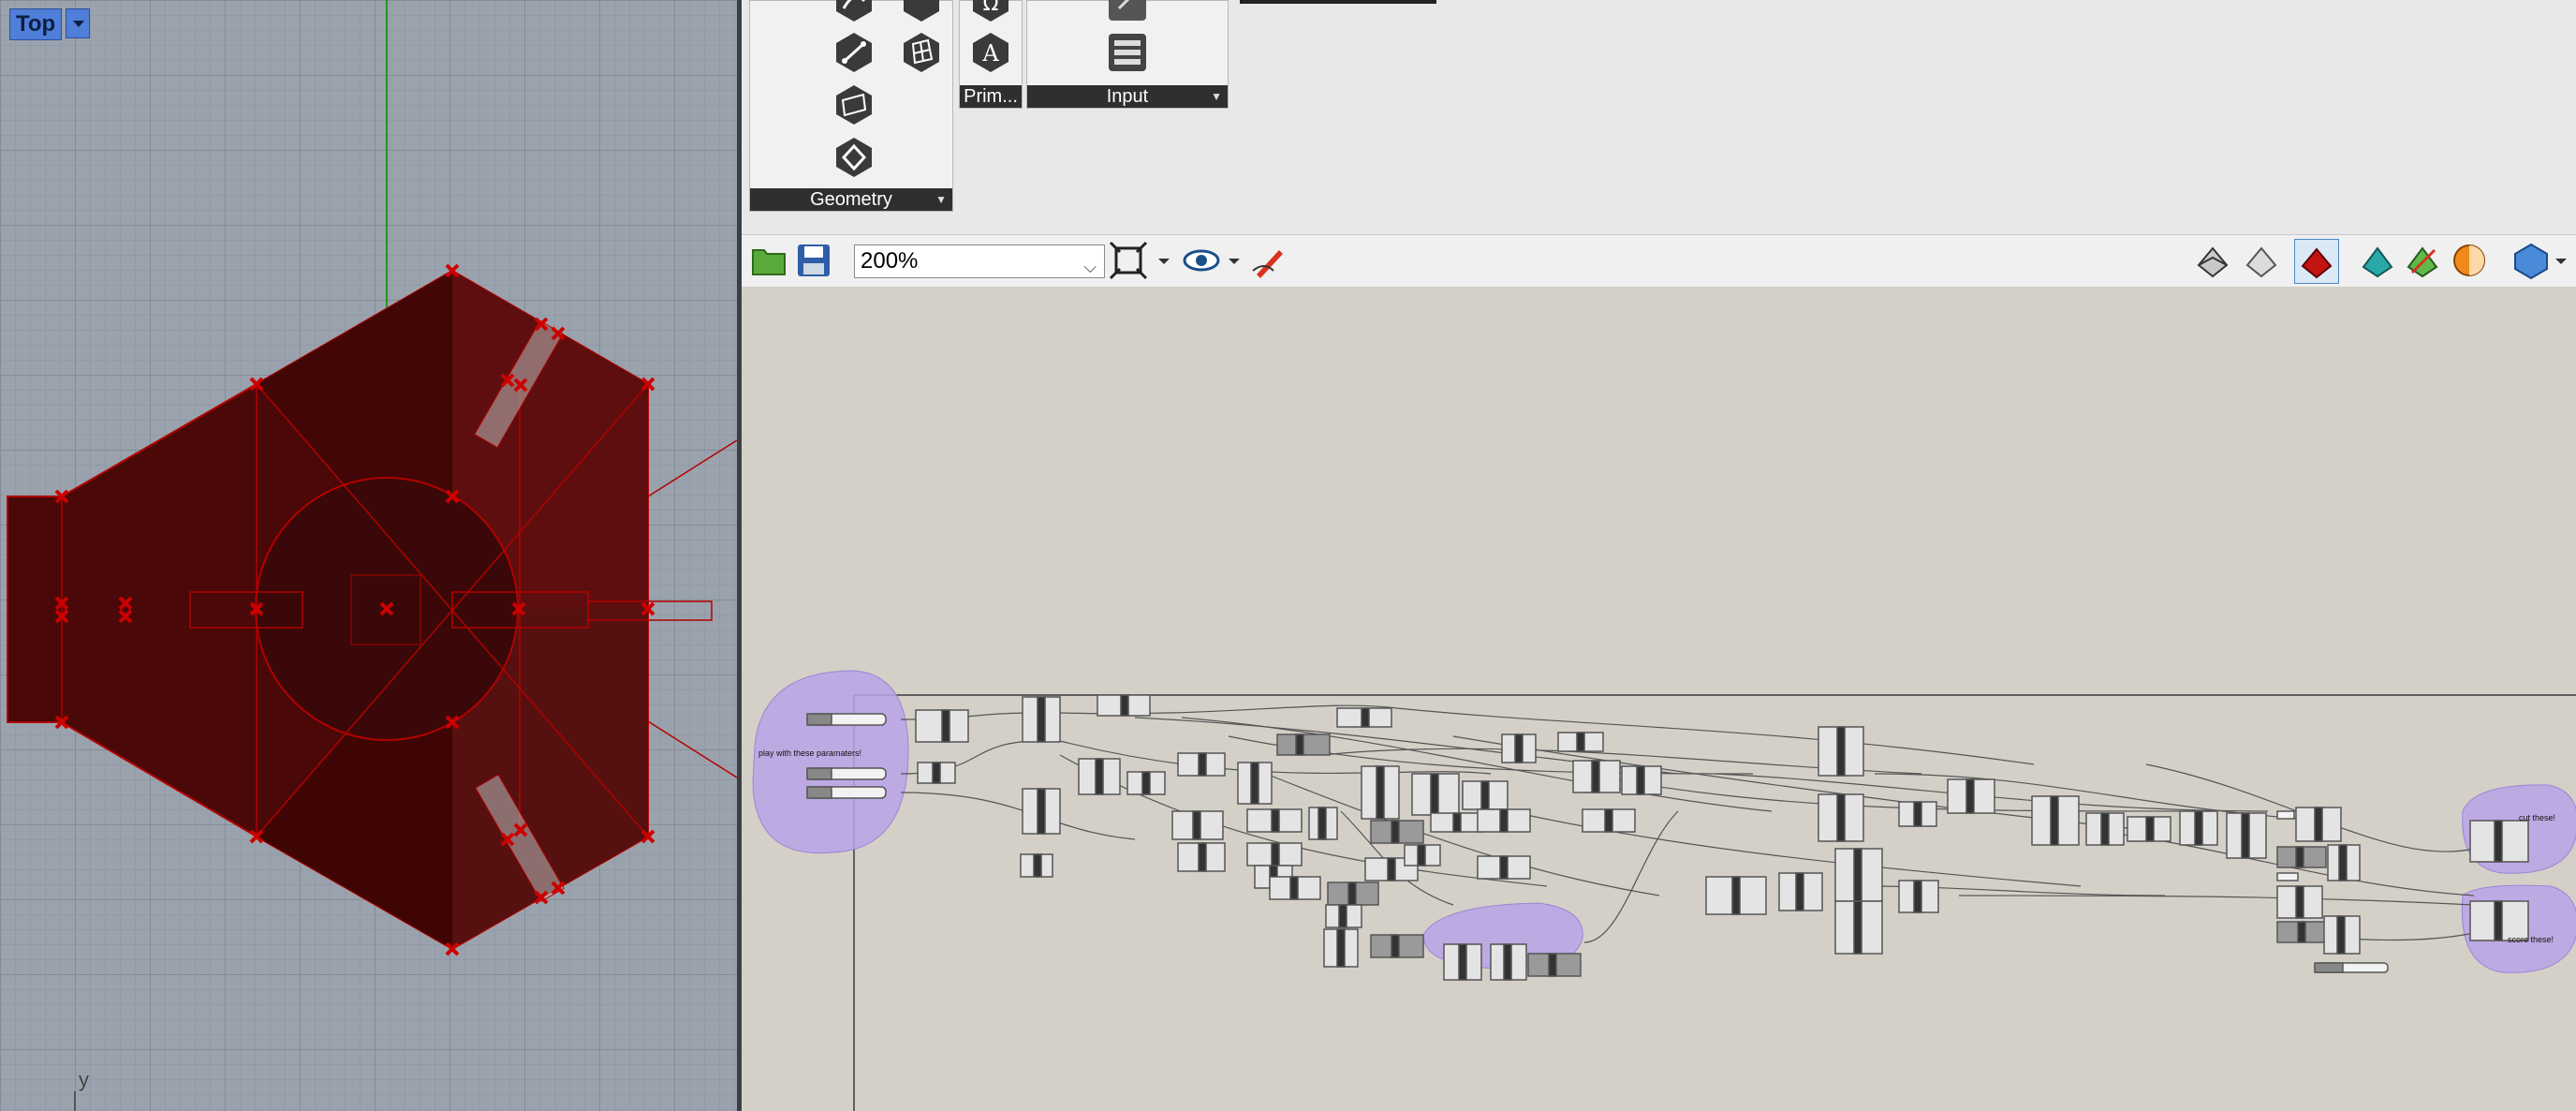  I want to click on omega-icon: Ω, so click(990, 11).